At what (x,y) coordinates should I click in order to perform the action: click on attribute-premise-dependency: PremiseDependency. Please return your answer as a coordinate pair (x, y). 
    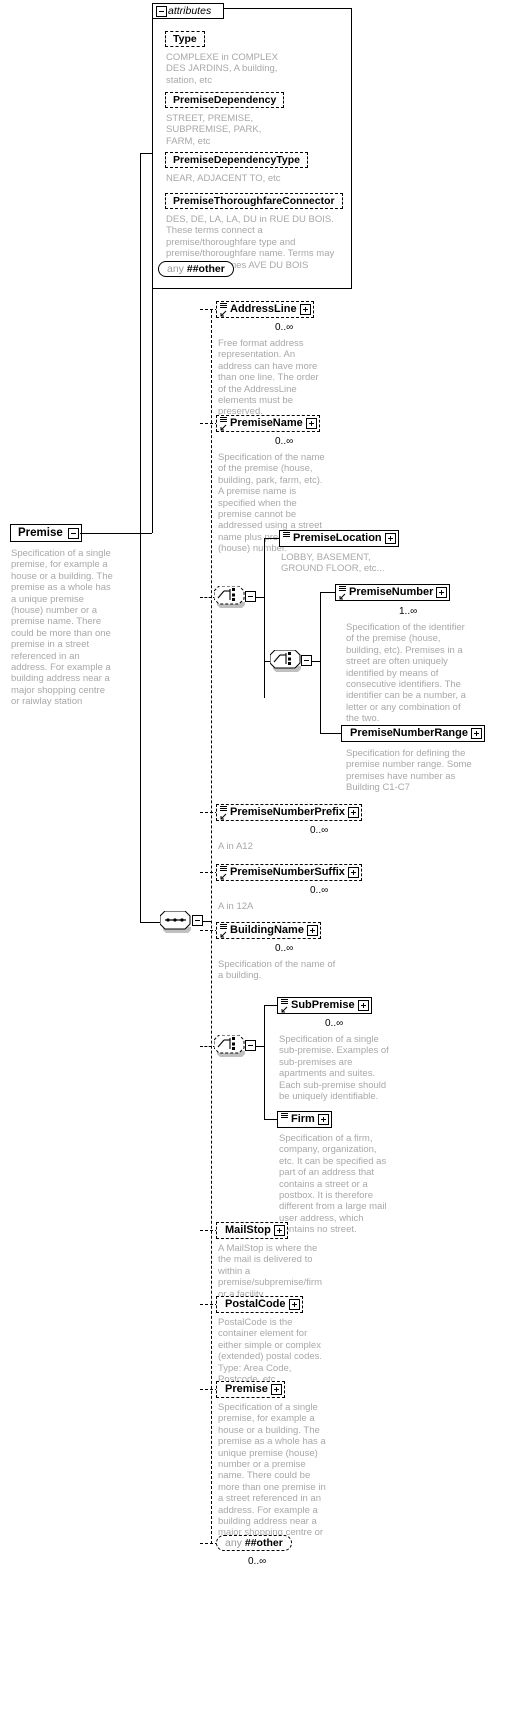
    Looking at the image, I should click on (226, 102).